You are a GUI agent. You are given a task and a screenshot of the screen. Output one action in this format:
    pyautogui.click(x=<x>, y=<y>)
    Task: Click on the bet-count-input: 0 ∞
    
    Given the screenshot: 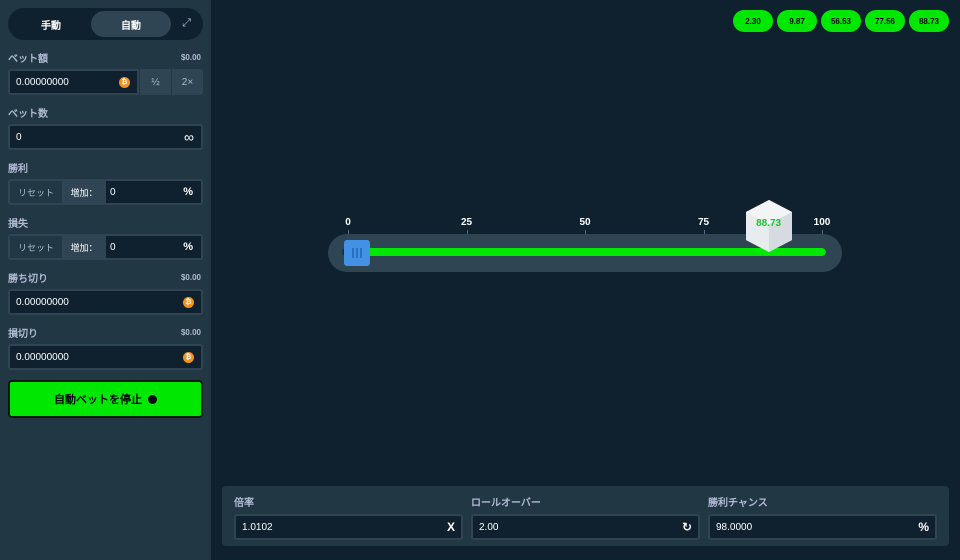 What is the action you would take?
    pyautogui.click(x=105, y=137)
    